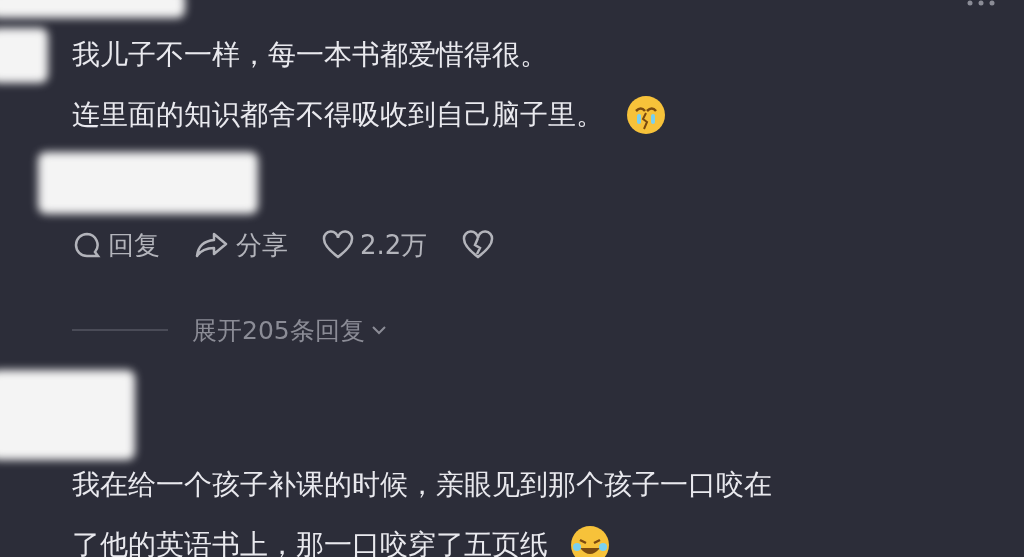 The image size is (1024, 557). Describe the element at coordinates (646, 115) in the screenshot. I see `broken-heart-face-icon` at that location.